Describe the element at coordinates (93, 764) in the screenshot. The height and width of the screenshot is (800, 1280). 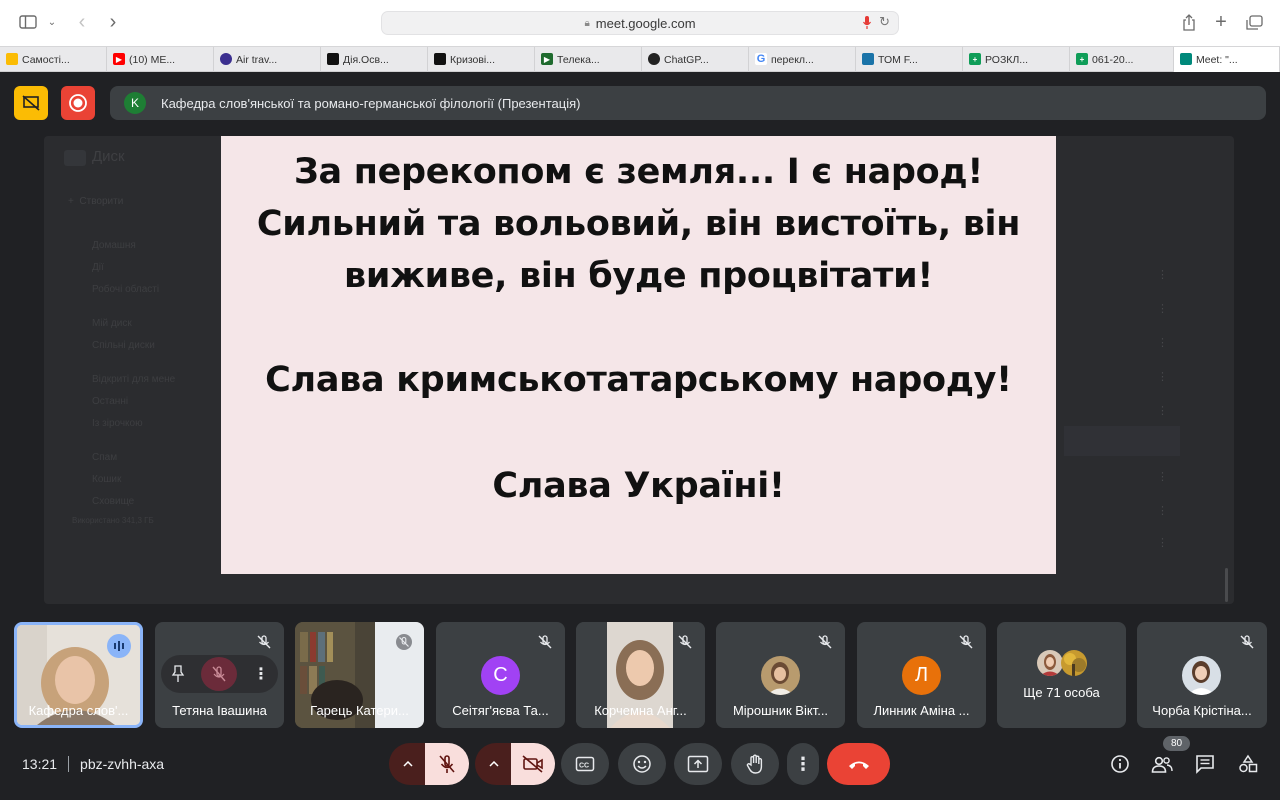
I see `meeting-info: 13:21 pbz-zvhh-axa` at that location.